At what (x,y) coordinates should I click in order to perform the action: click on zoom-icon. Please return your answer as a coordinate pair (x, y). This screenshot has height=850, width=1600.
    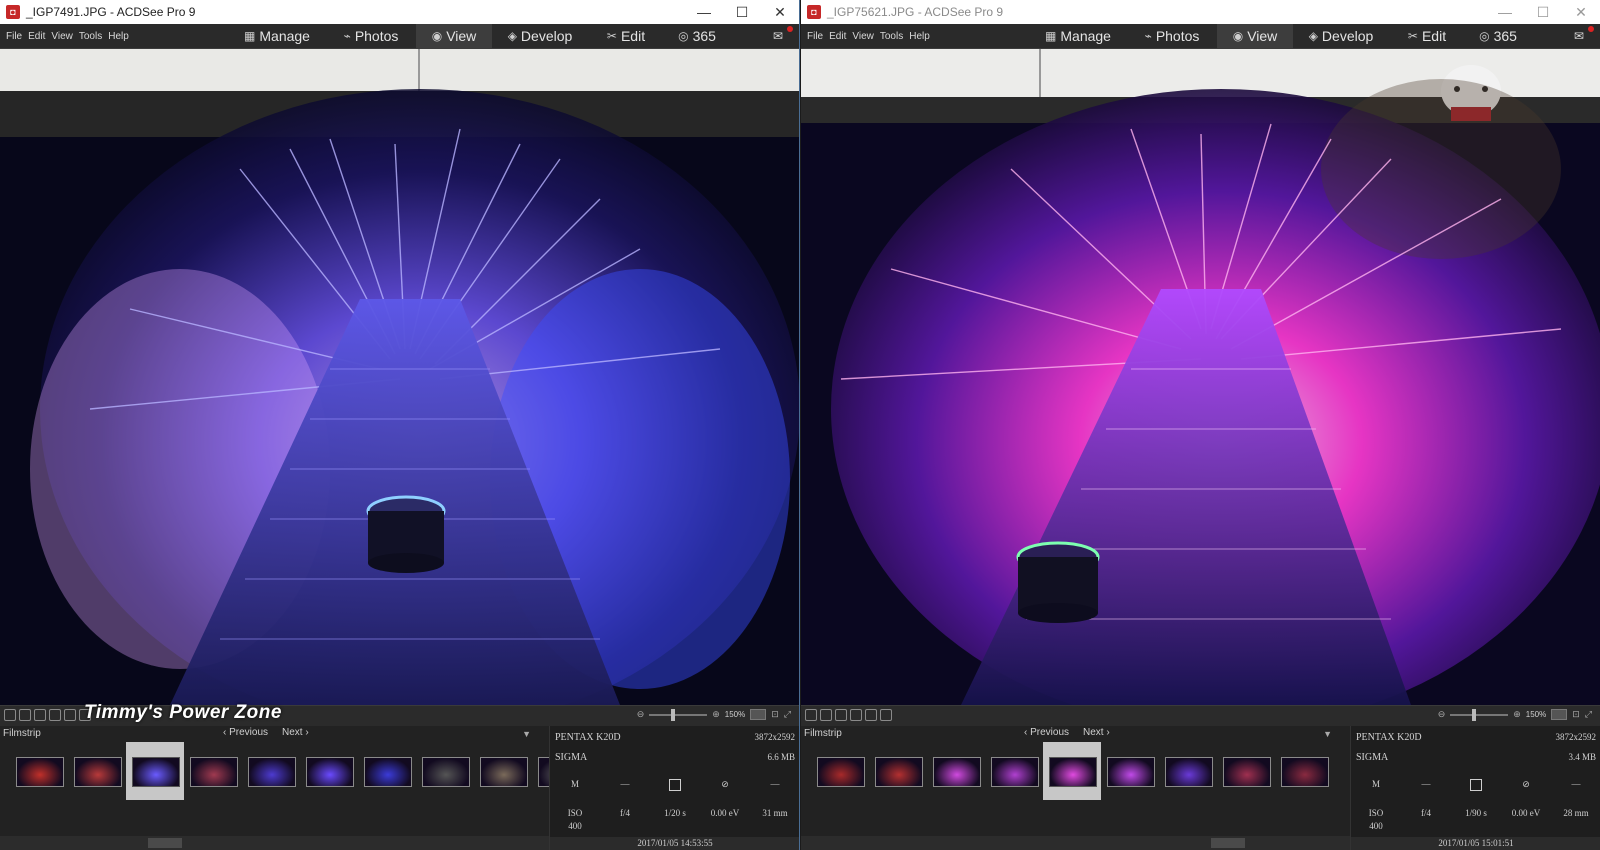
    Looking at the image, I should click on (886, 715).